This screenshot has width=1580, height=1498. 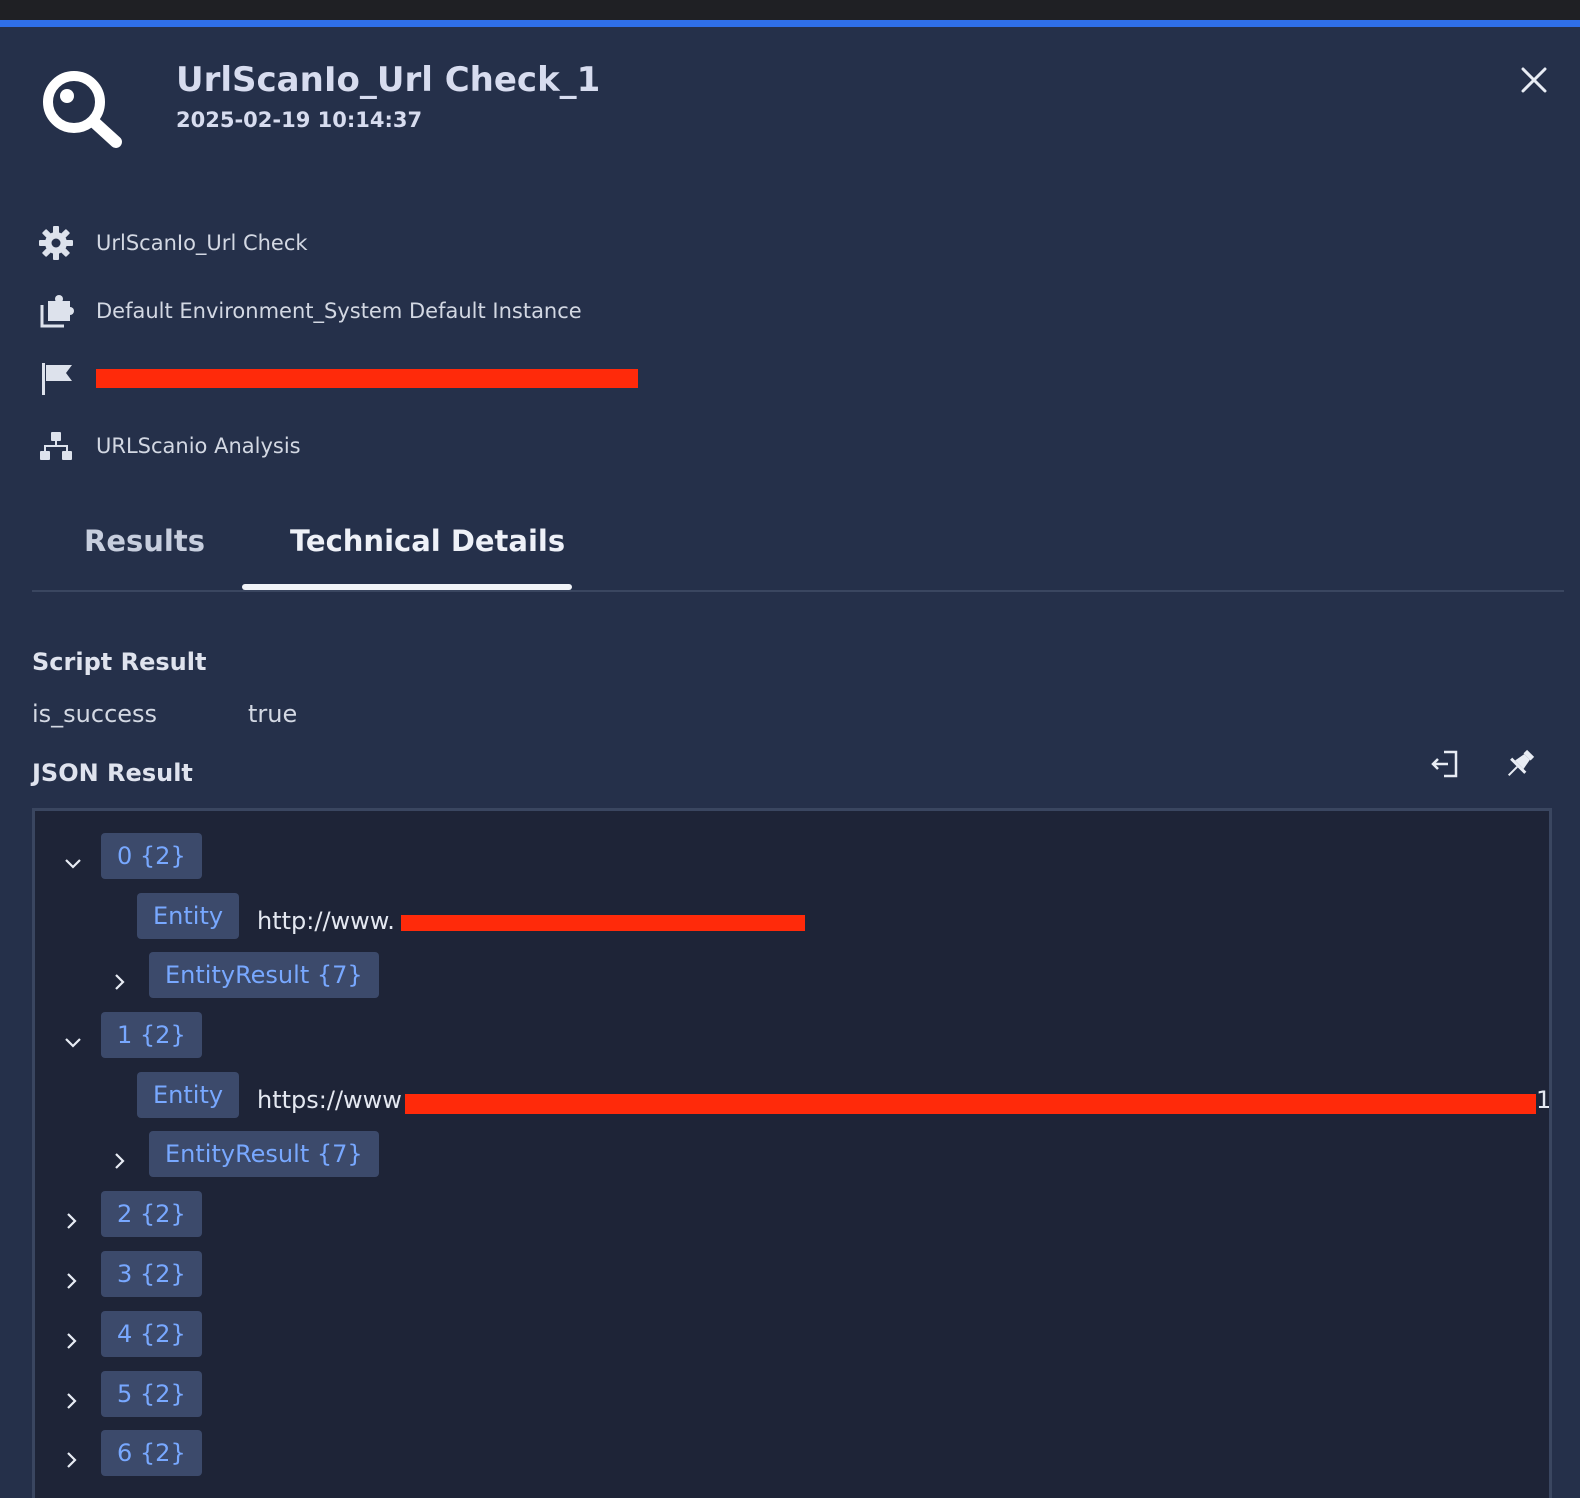 I want to click on json-node-5: 5 {2}, so click(x=151, y=1394).